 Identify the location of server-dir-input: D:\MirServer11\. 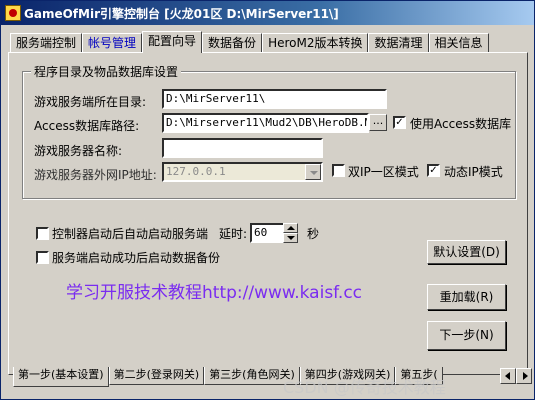
(274, 99).